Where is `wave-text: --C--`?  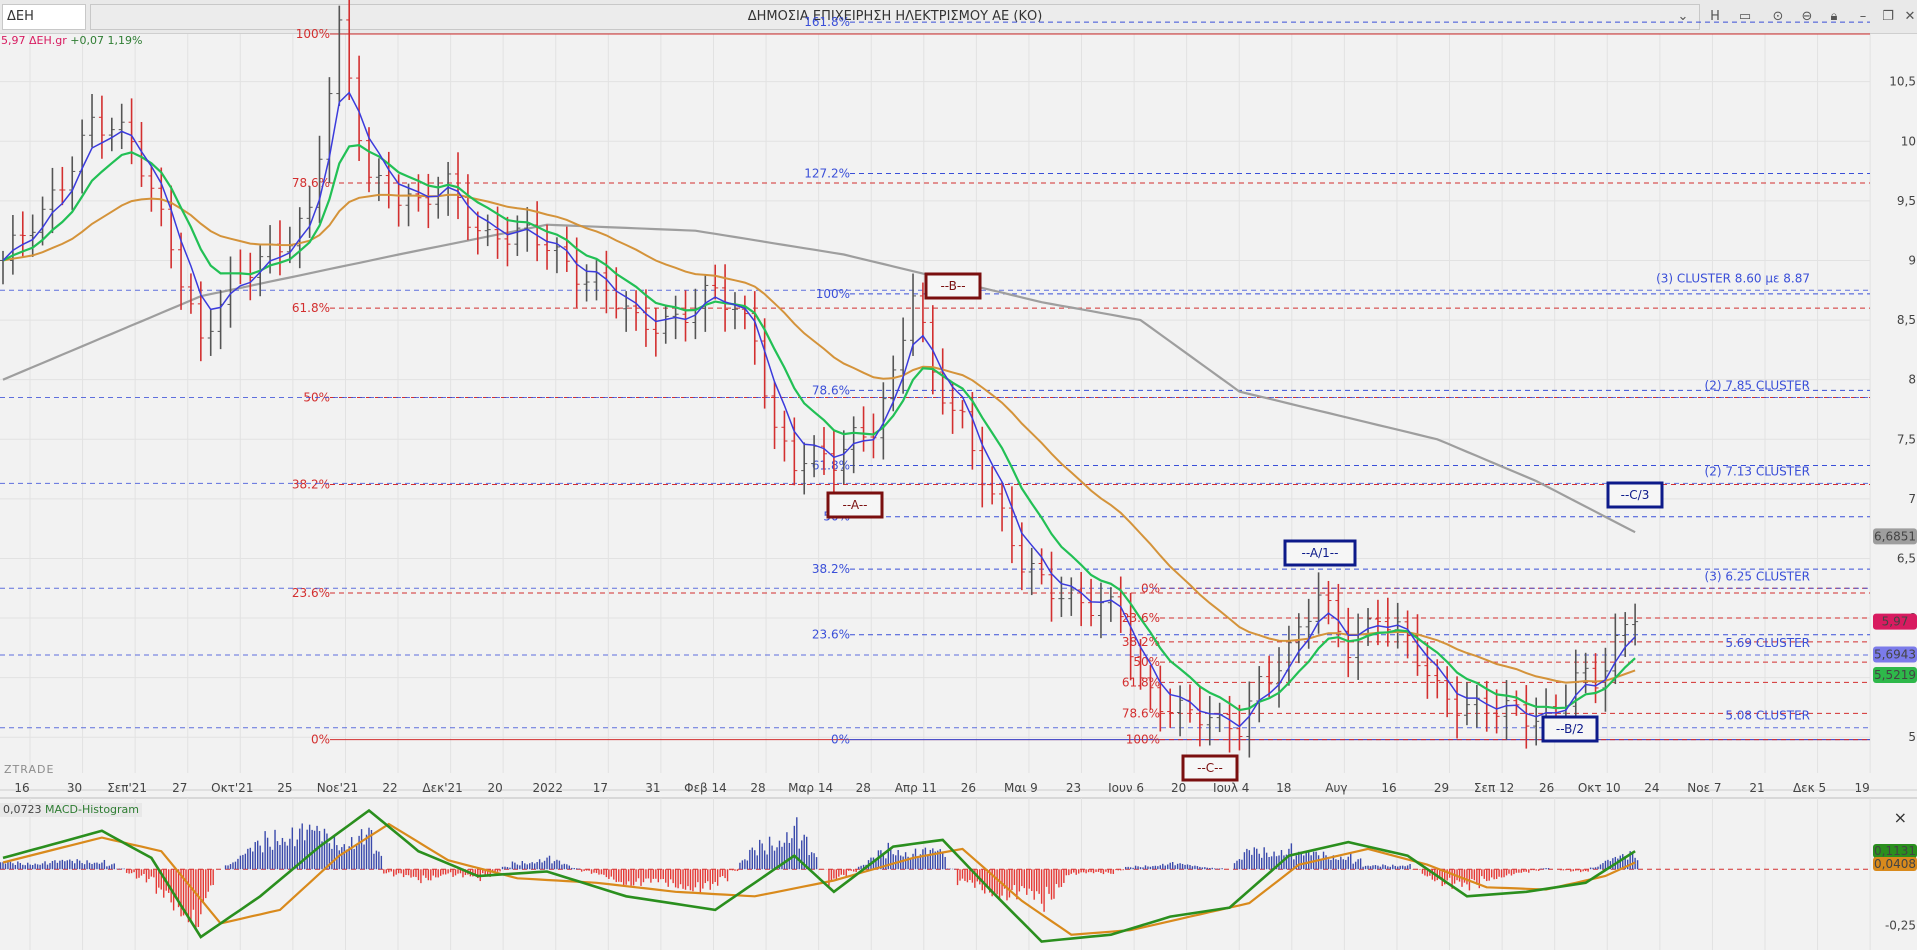
wave-text: --C-- is located at coordinates (1210, 768).